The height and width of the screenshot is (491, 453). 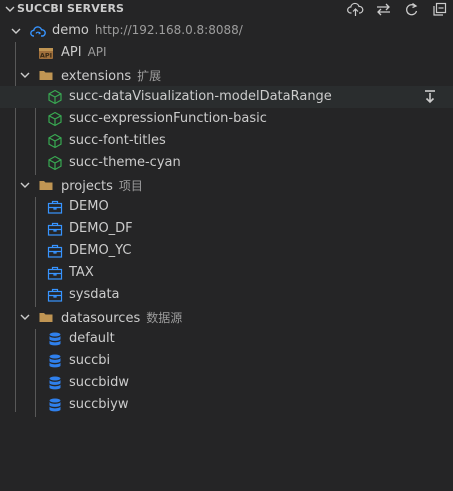 I want to click on folder-label: extensions 扩展, so click(x=111, y=75).